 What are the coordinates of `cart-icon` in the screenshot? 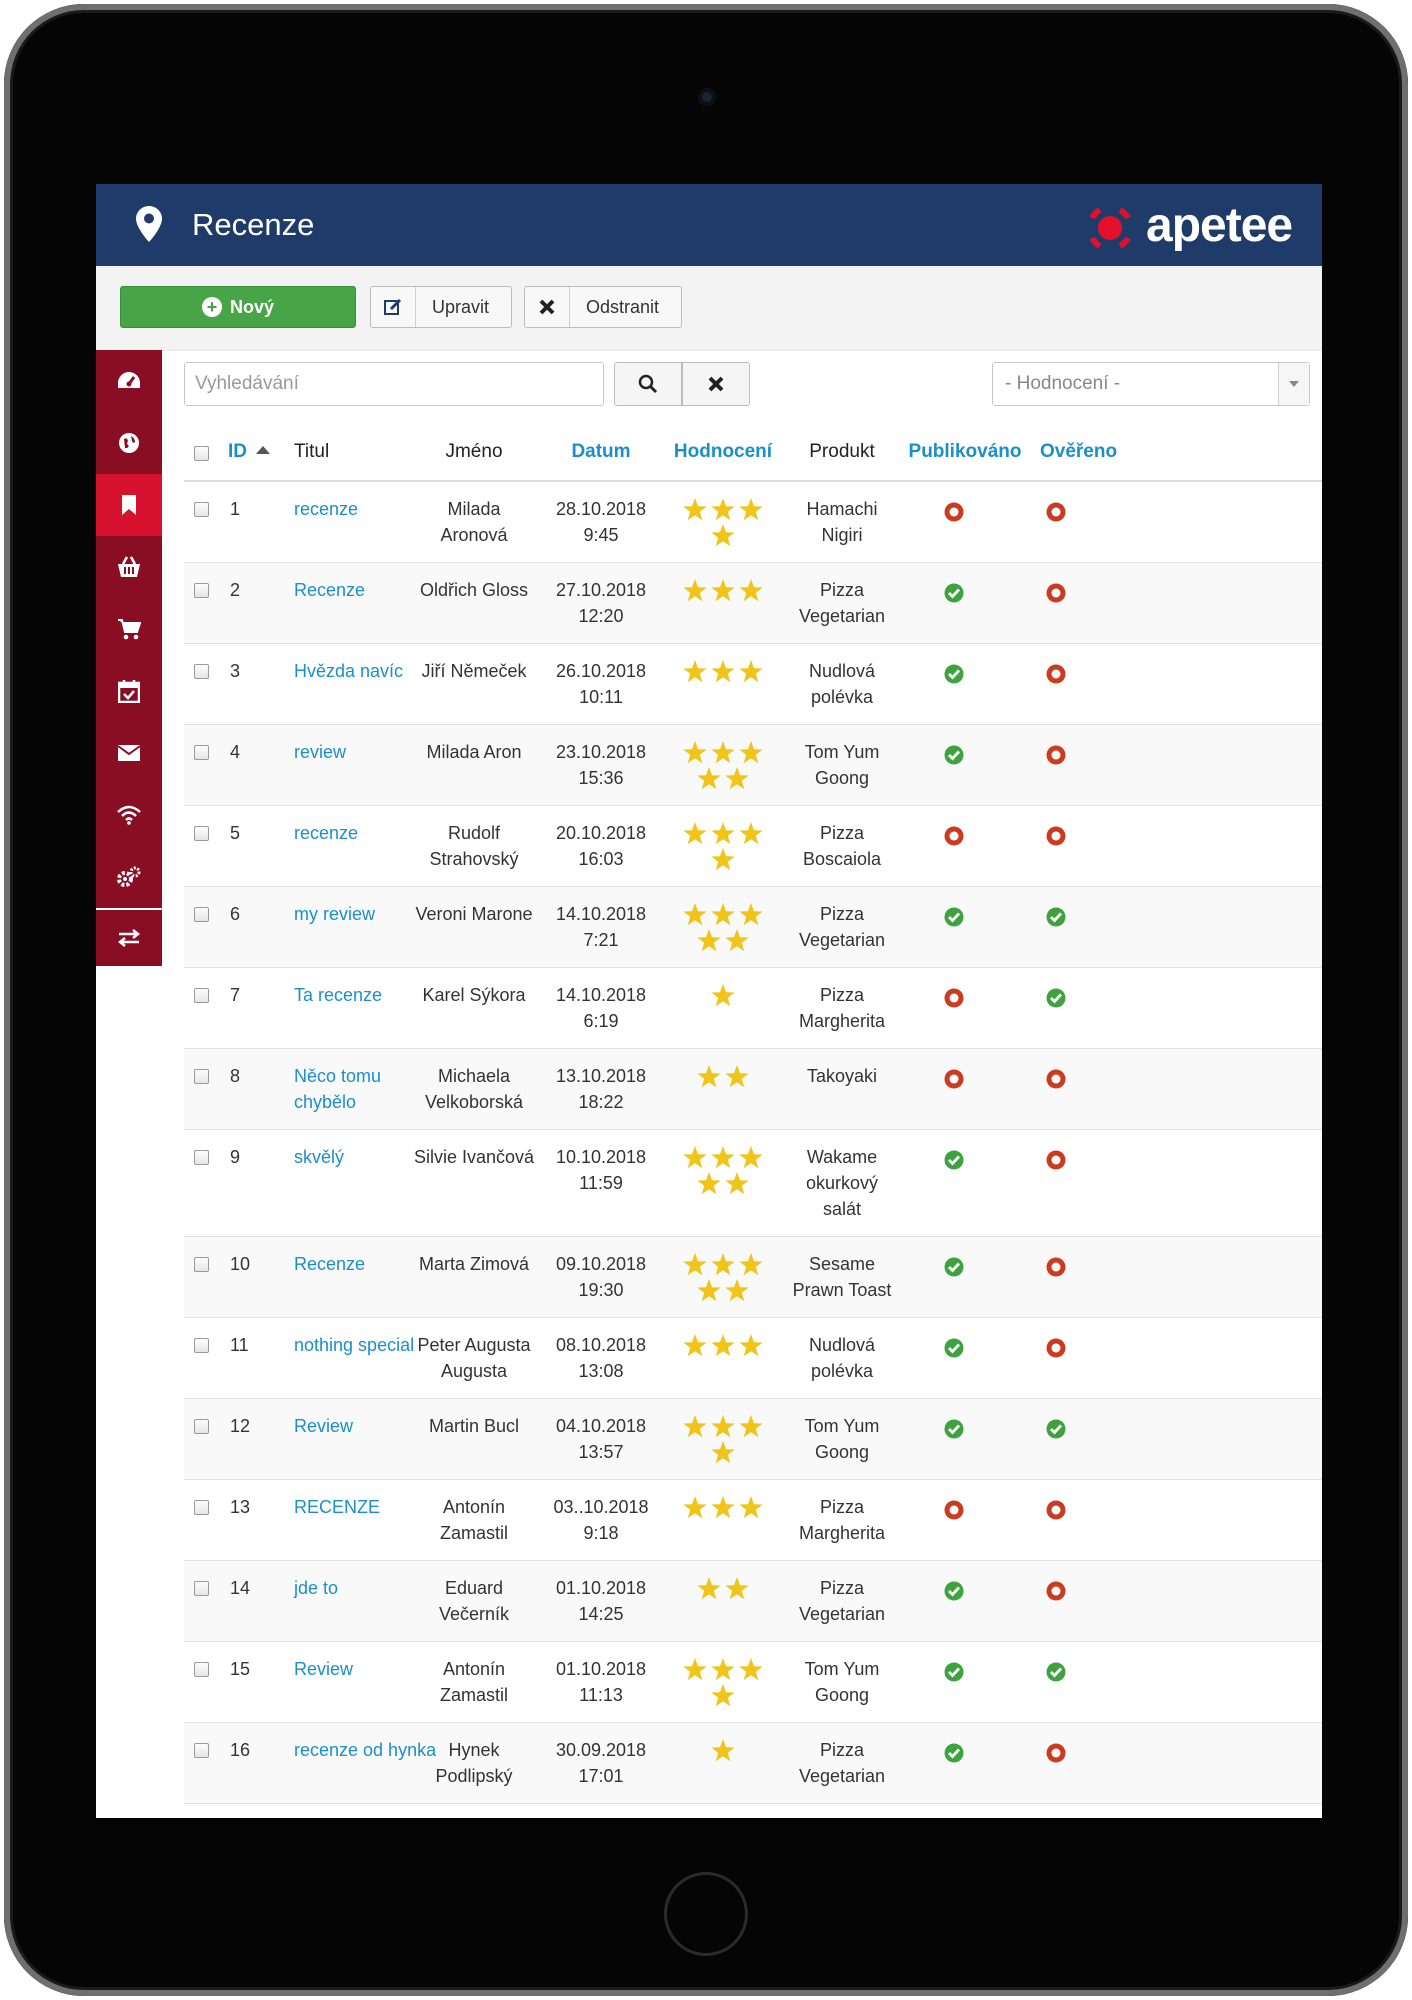 It's located at (129, 629).